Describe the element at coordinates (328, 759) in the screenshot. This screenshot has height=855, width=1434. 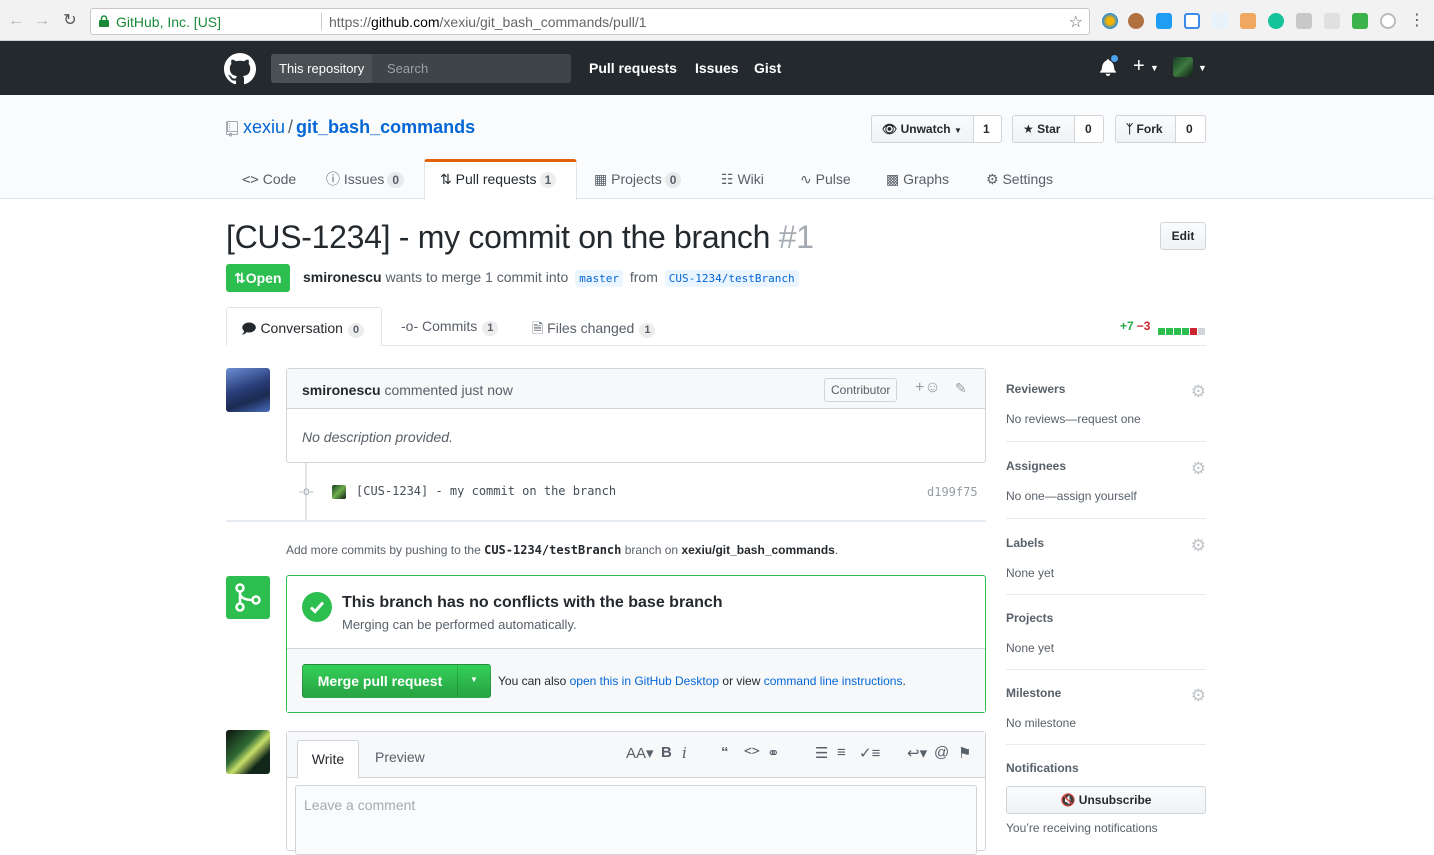
I see `tab-write: Write` at that location.